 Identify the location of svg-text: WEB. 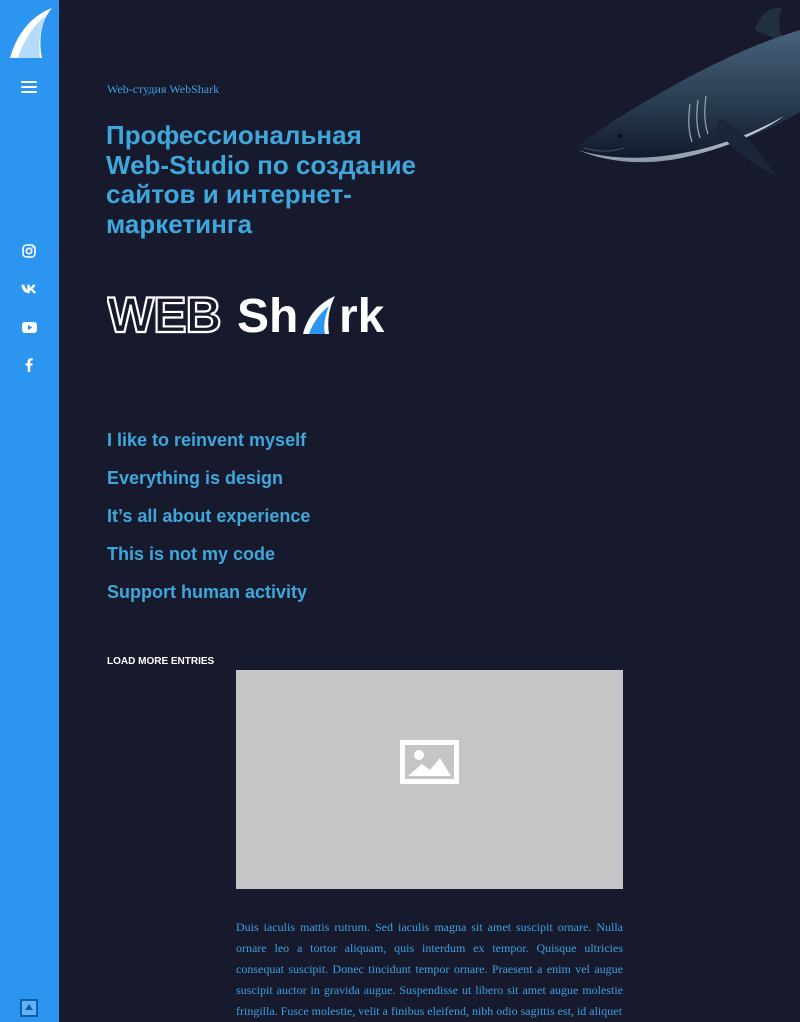
(164, 314).